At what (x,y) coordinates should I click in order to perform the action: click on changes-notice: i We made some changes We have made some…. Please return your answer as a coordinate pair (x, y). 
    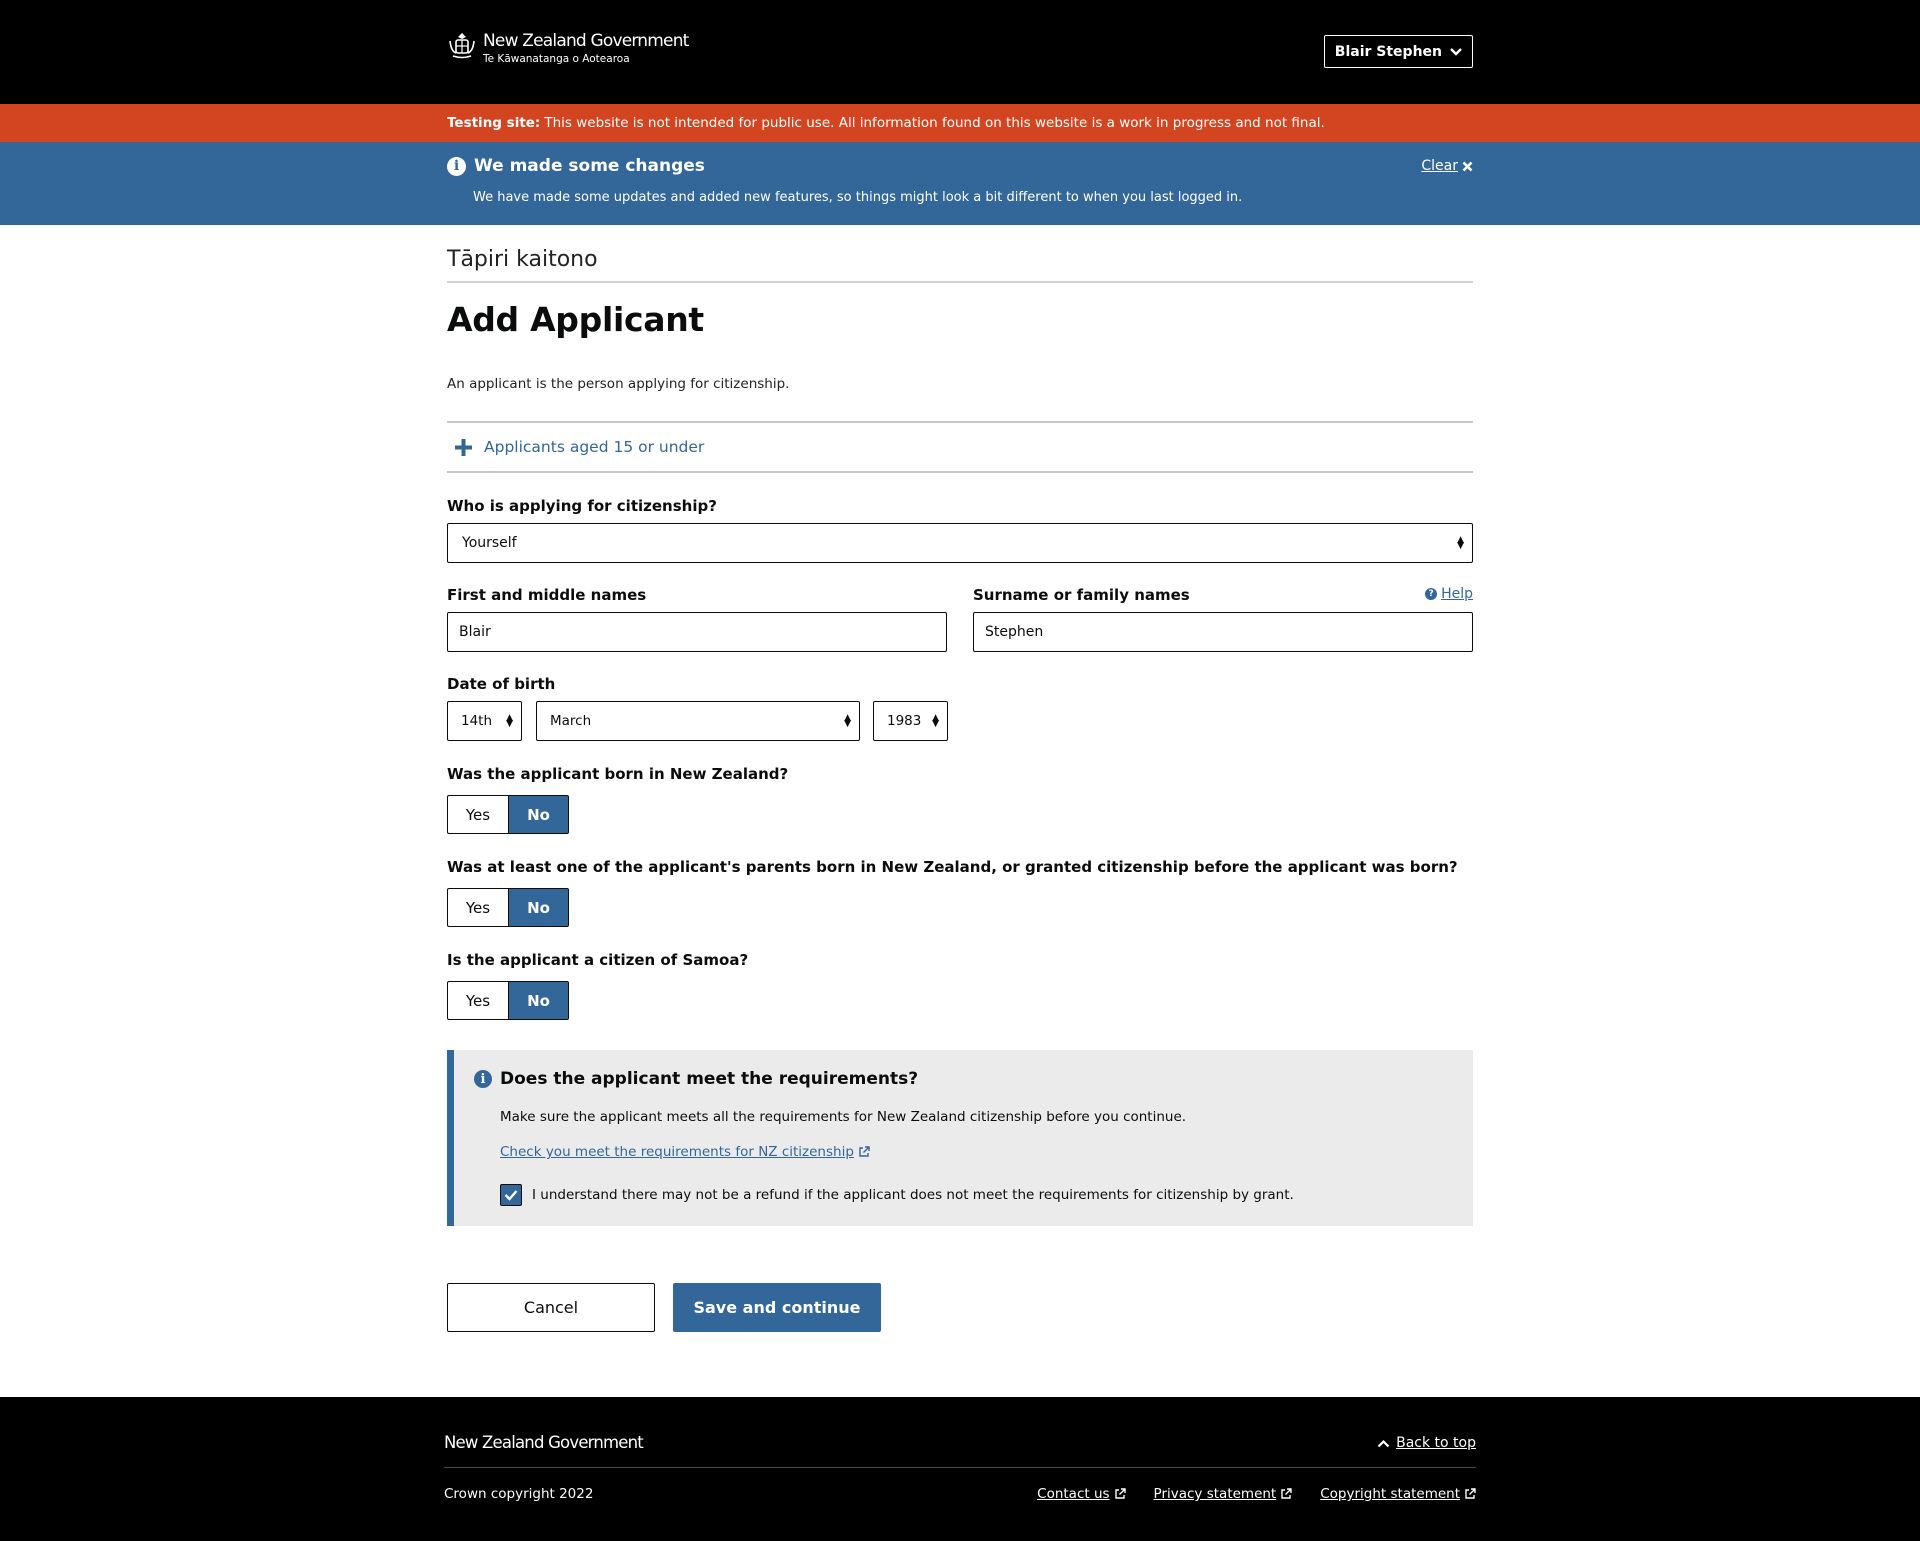
    Looking at the image, I should click on (960, 183).